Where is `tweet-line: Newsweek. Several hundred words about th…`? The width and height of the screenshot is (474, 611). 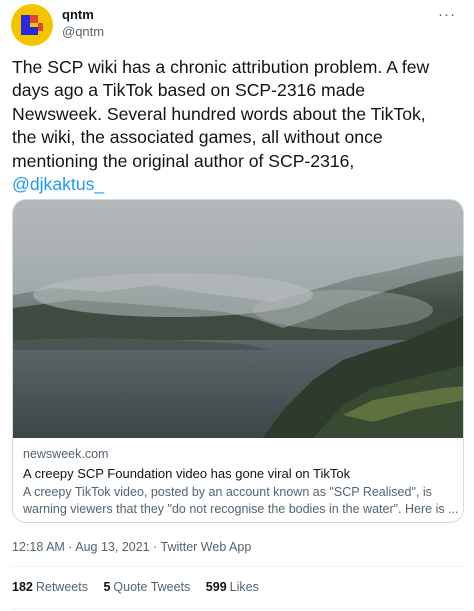
tweet-line: Newsweek. Several hundred words about th… is located at coordinates (219, 113).